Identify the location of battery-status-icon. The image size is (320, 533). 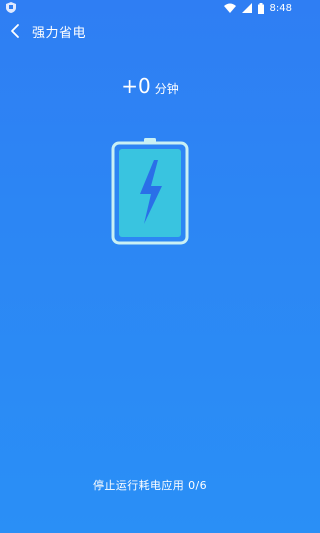
(260, 8).